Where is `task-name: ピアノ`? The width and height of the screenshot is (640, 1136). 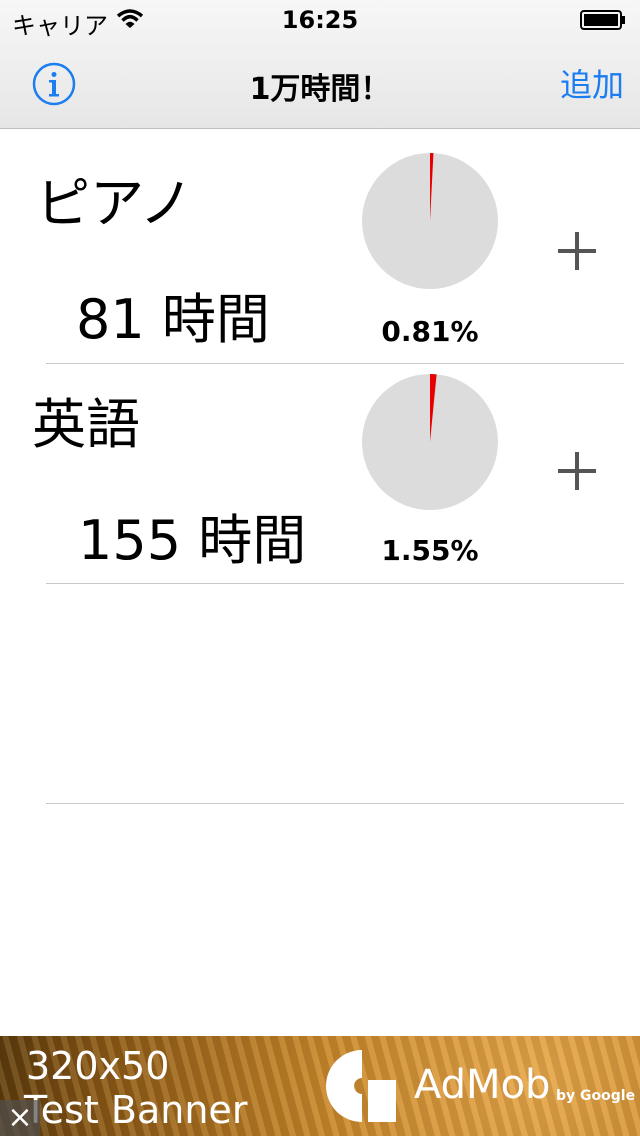 task-name: ピアノ is located at coordinates (115, 203).